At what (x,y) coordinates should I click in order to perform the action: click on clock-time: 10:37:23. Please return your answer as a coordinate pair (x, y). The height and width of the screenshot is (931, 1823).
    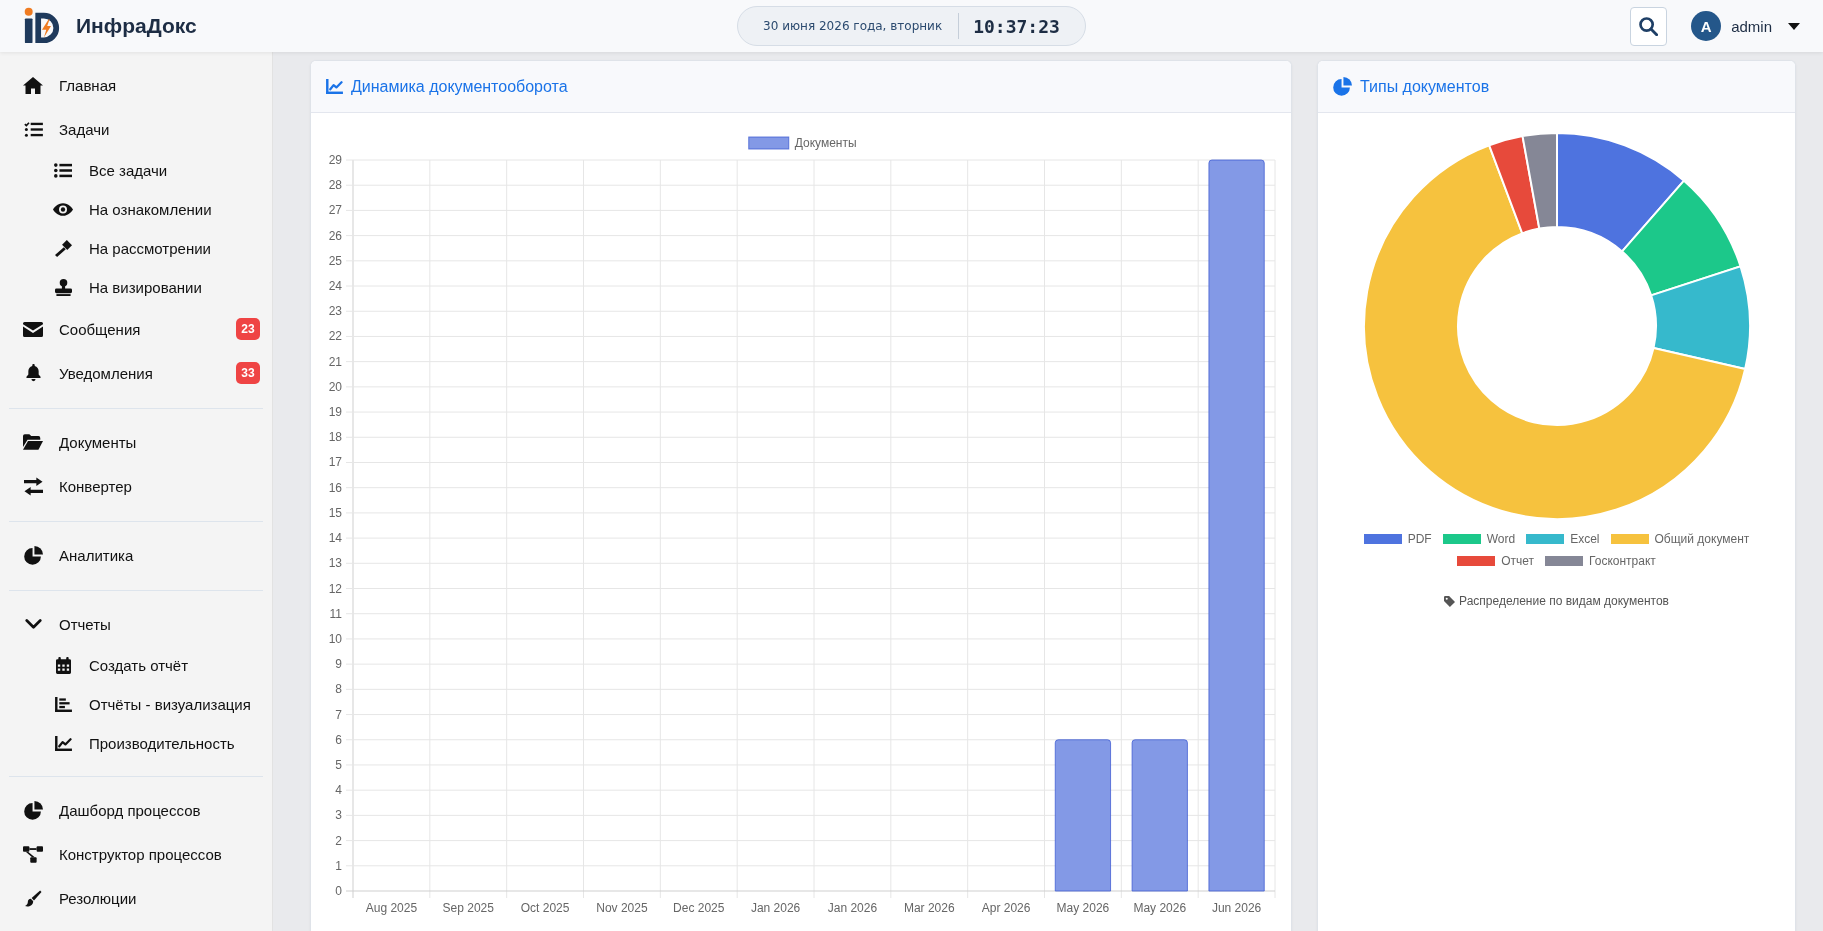
    Looking at the image, I should click on (1016, 26).